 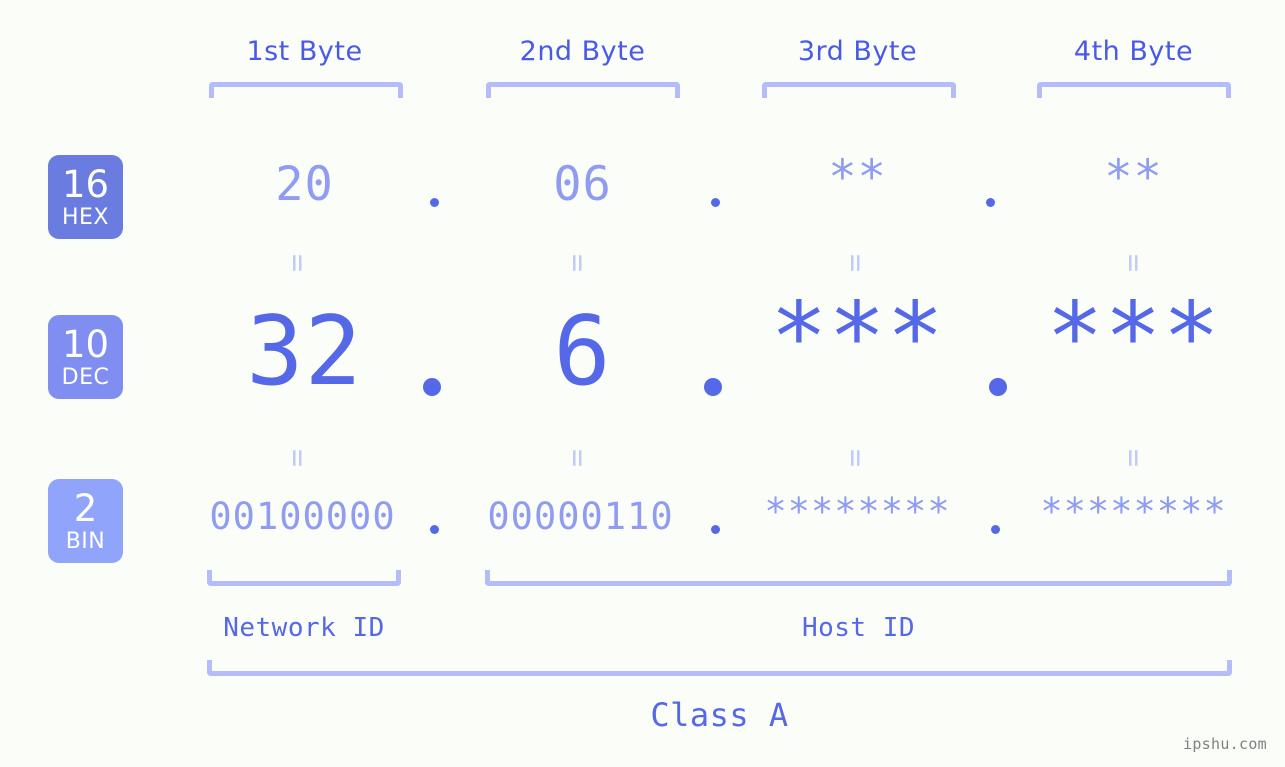 I want to click on dec-byte-2: 6, so click(x=582, y=352).